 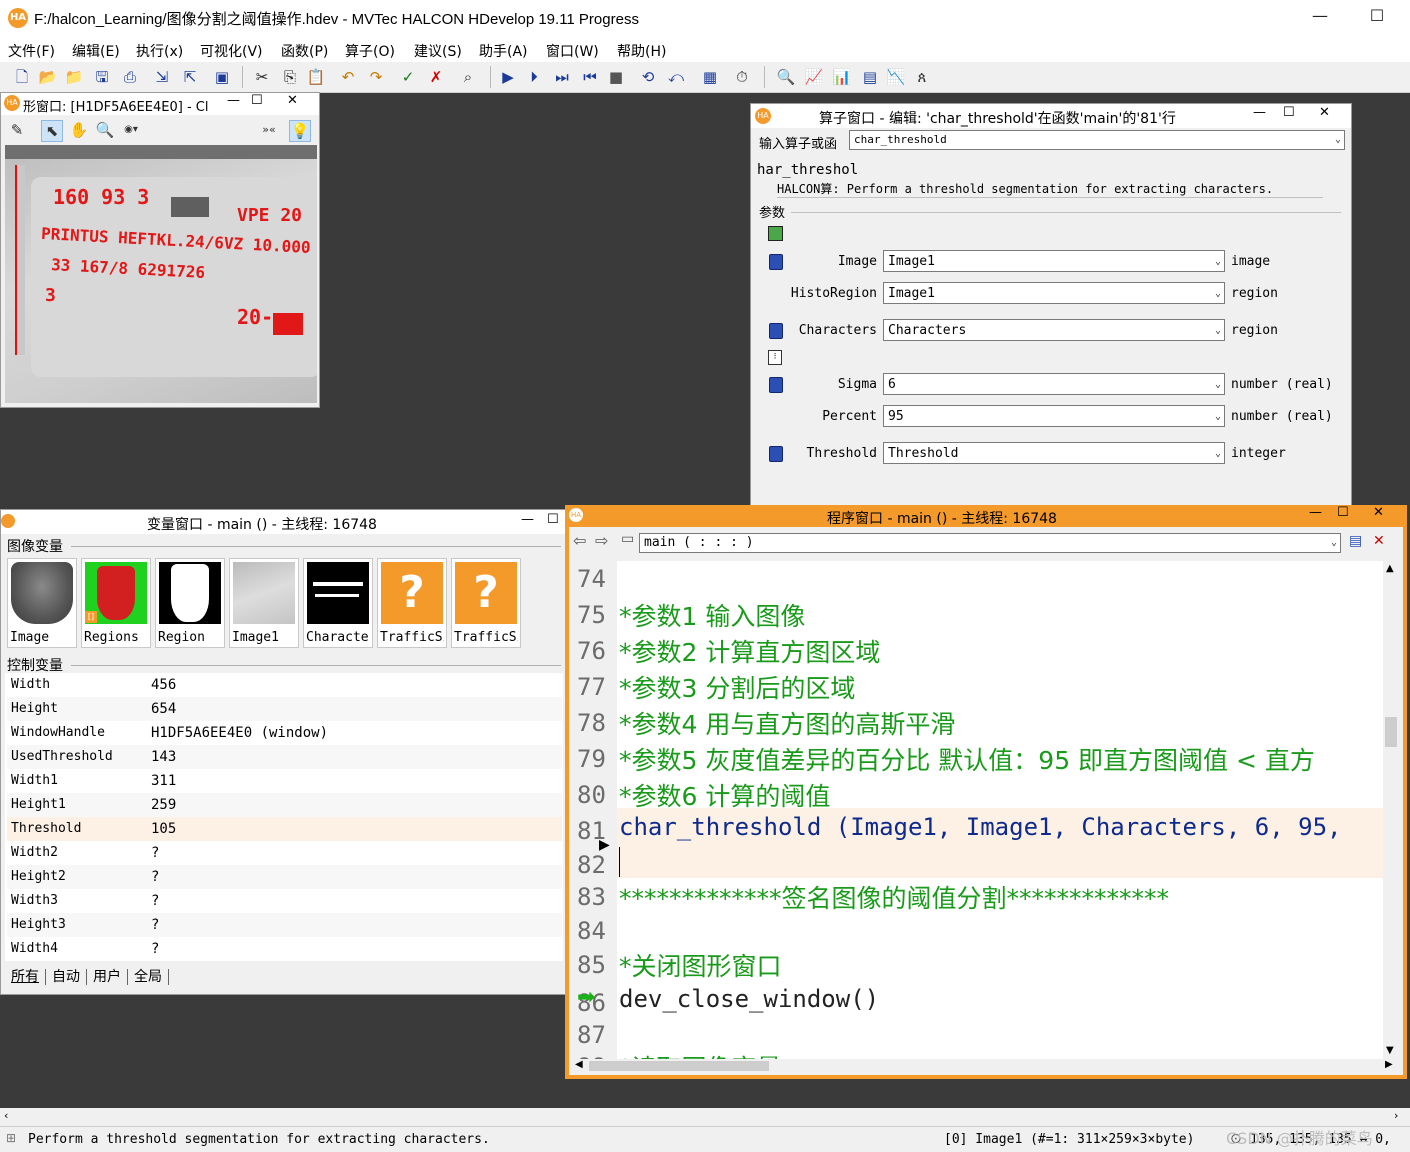 I want to click on back-icon: ⇦, so click(x=583, y=541).